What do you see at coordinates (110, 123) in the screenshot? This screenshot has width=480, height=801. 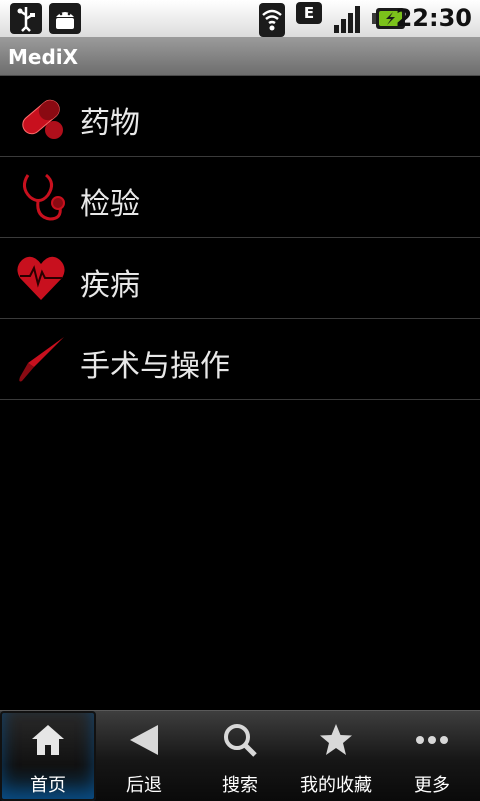 I see `list-item-label: 药物` at bounding box center [110, 123].